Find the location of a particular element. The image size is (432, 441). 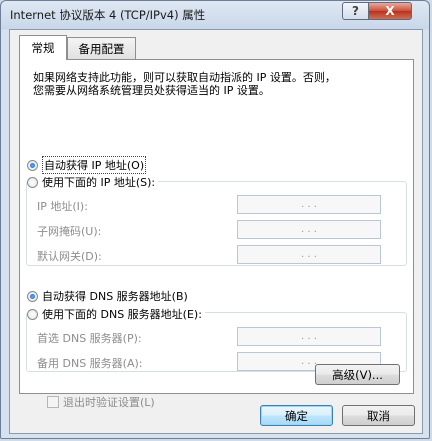

subnet-mask-field: . . . is located at coordinates (309, 229).